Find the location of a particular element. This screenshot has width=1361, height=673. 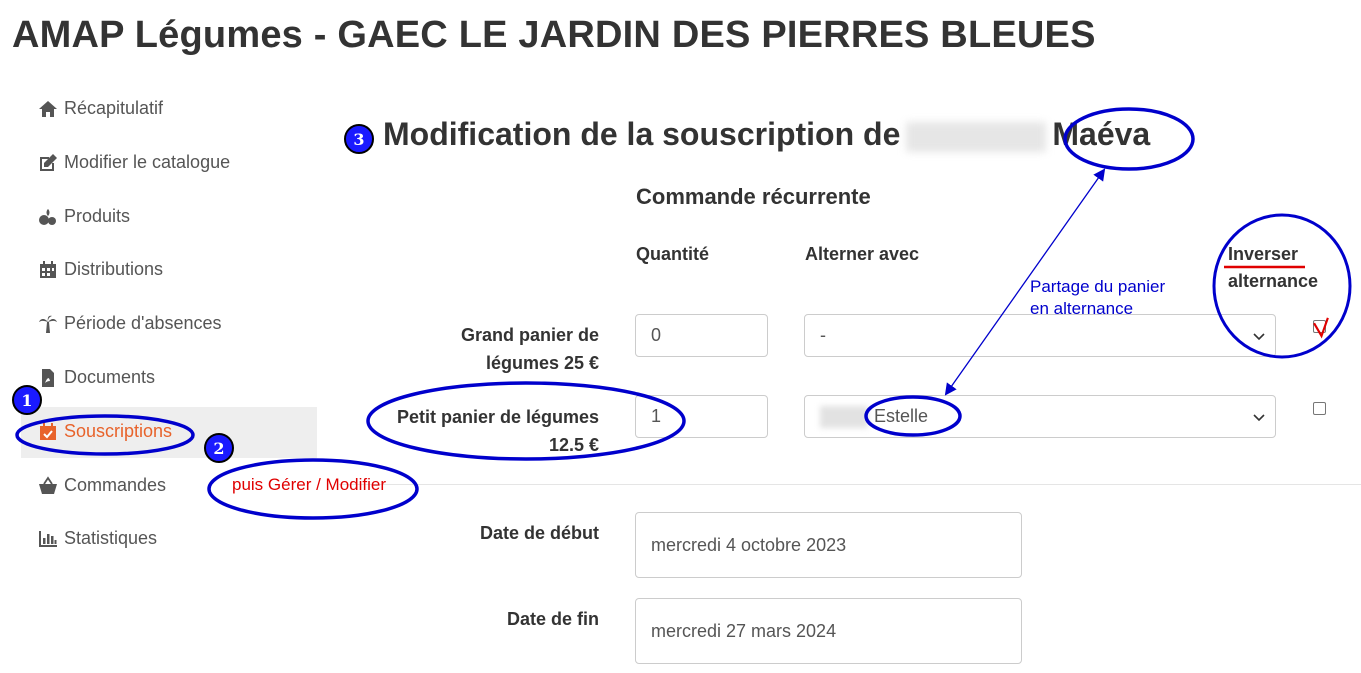

sidebar-item-distributions: Distributions is located at coordinates (100, 269).